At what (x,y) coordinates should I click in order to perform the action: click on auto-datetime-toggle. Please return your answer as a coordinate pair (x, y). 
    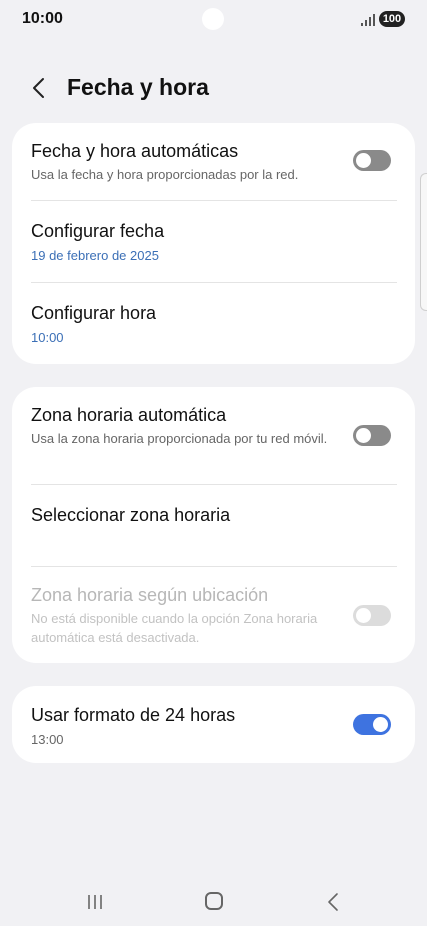
    Looking at the image, I should click on (372, 160).